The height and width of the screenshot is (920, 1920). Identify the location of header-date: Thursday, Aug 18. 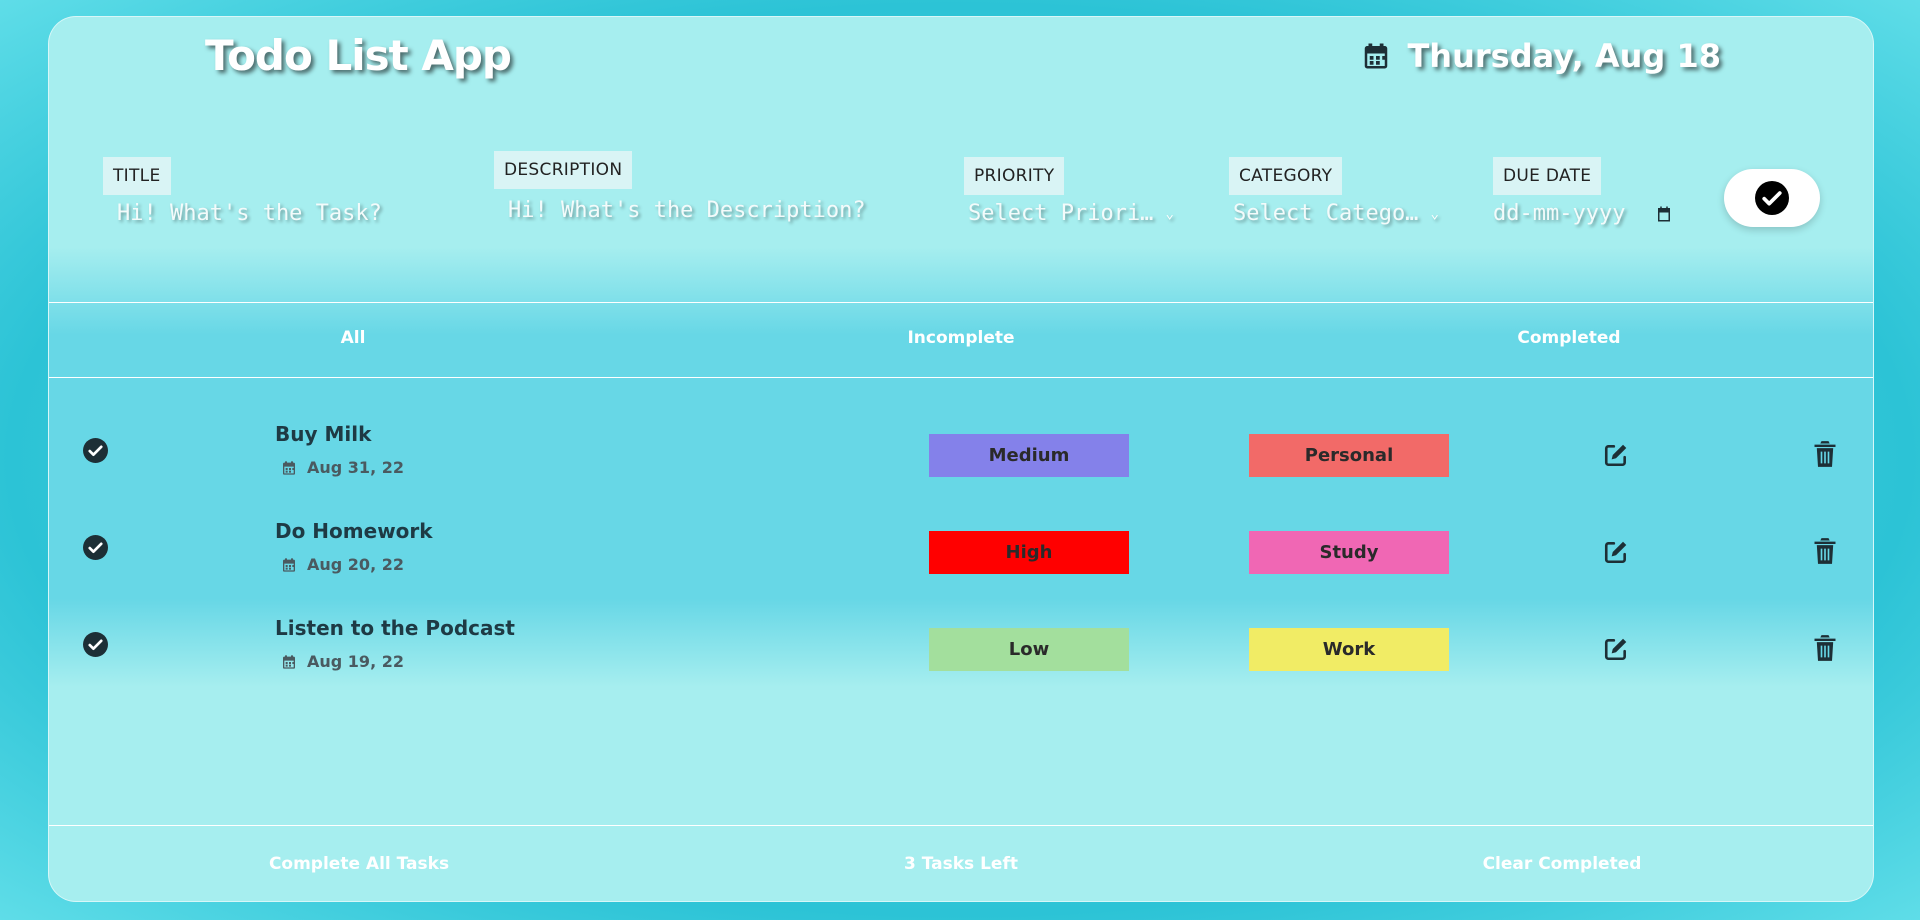
(1541, 56).